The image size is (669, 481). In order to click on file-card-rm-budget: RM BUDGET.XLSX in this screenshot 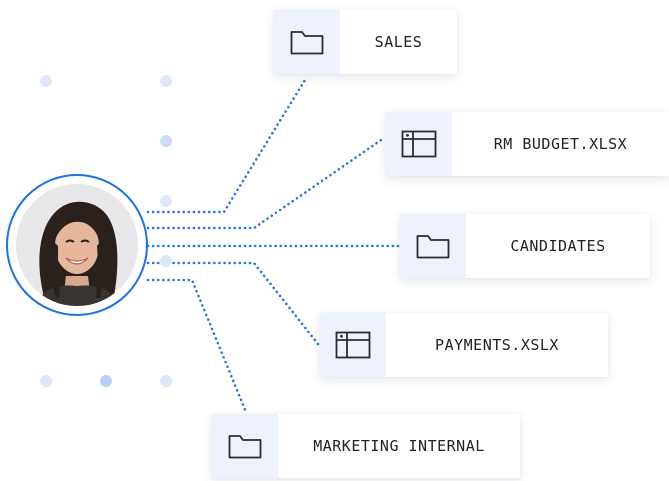, I will do `click(527, 144)`.